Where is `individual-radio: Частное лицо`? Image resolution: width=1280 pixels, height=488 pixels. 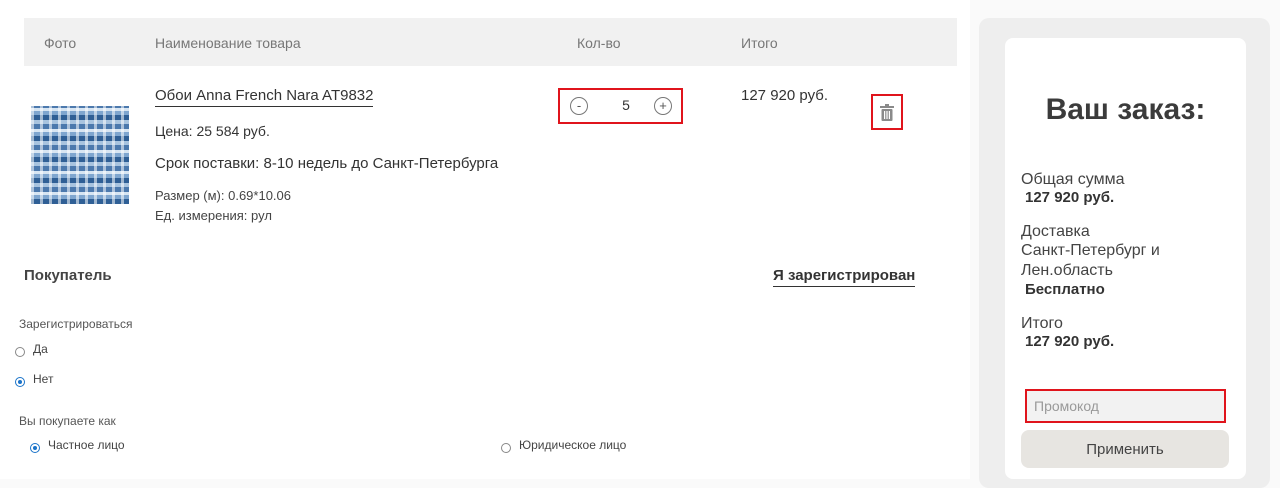 individual-radio: Частное лицо is located at coordinates (77, 445).